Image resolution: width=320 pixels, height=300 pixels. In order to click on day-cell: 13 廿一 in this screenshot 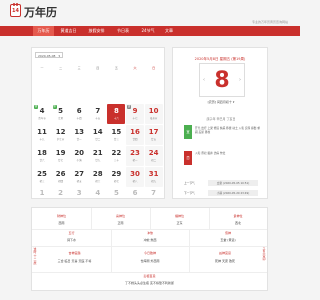, I will do `click(79, 135)`.